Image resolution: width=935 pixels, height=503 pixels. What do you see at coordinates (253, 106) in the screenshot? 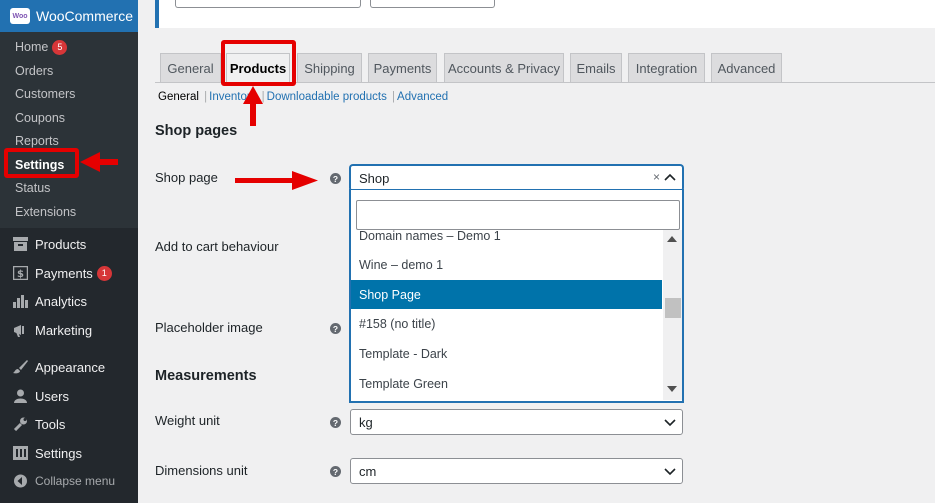
I see `annotation-arrow-up` at bounding box center [253, 106].